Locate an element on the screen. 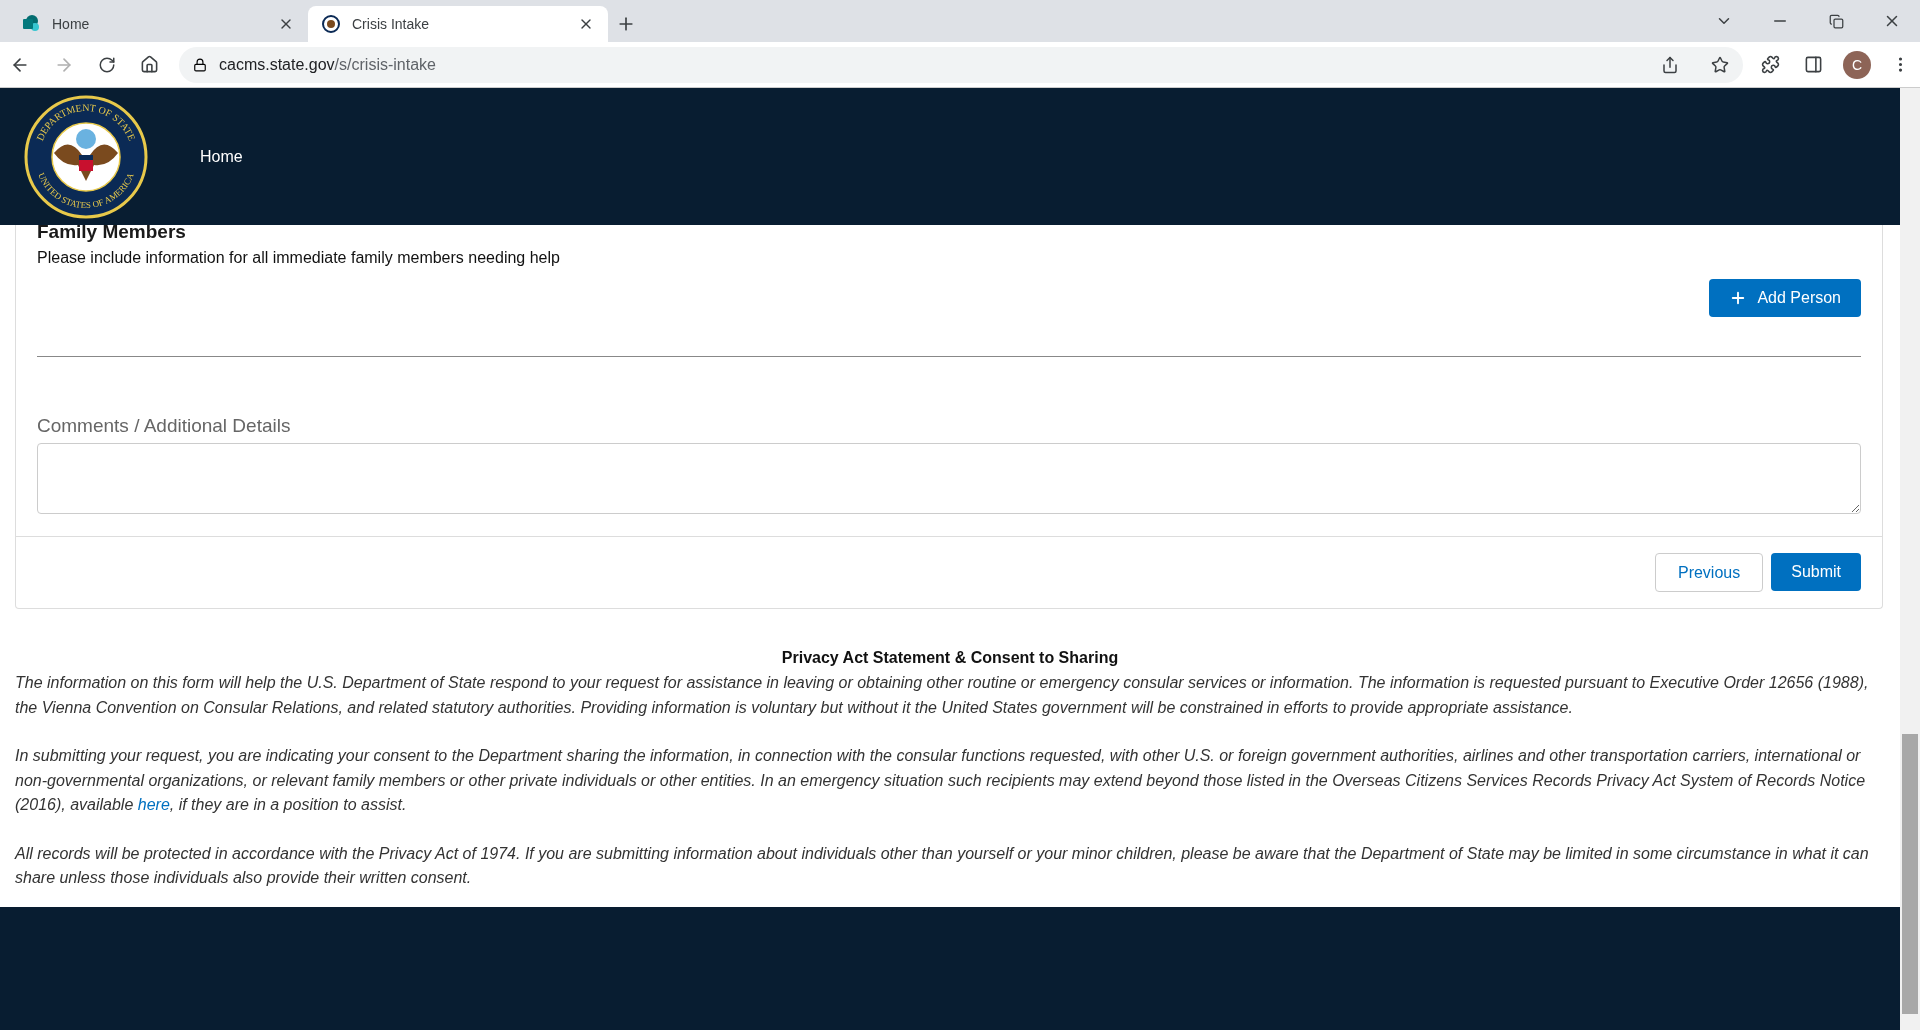  address-bar: cacms.state.gov/s/crisis-intake is located at coordinates (961, 64).